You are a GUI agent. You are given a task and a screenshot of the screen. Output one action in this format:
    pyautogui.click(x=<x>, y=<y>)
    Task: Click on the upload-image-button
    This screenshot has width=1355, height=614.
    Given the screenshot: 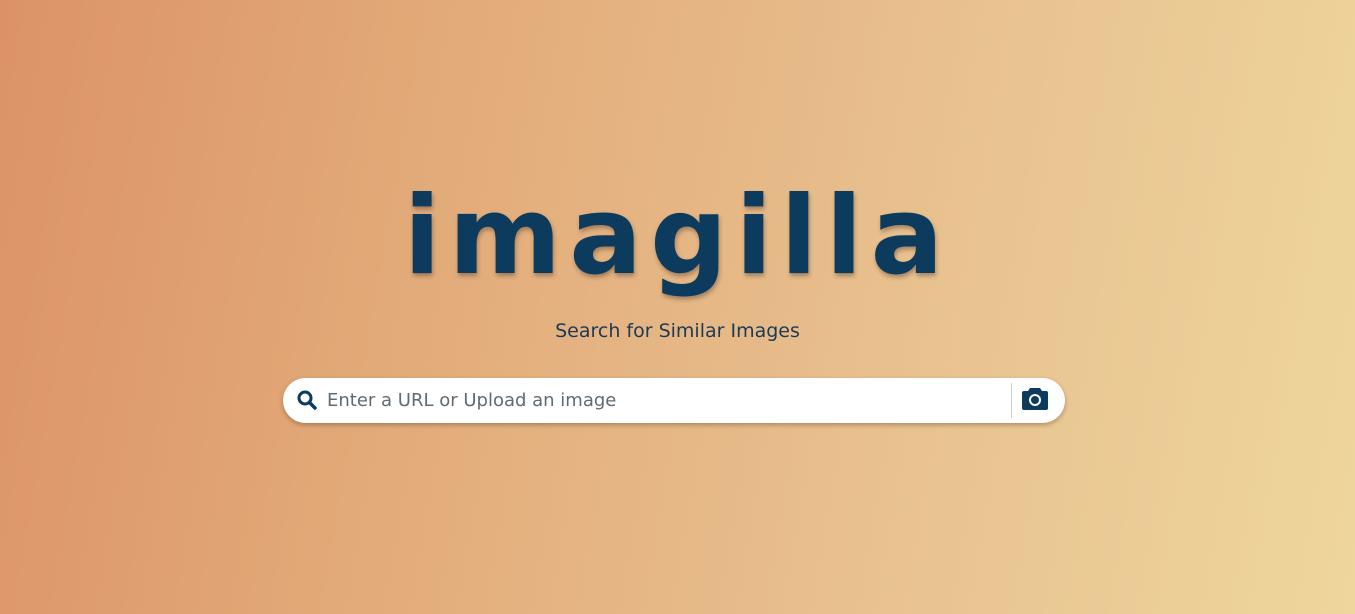 What is the action you would take?
    pyautogui.click(x=1035, y=400)
    